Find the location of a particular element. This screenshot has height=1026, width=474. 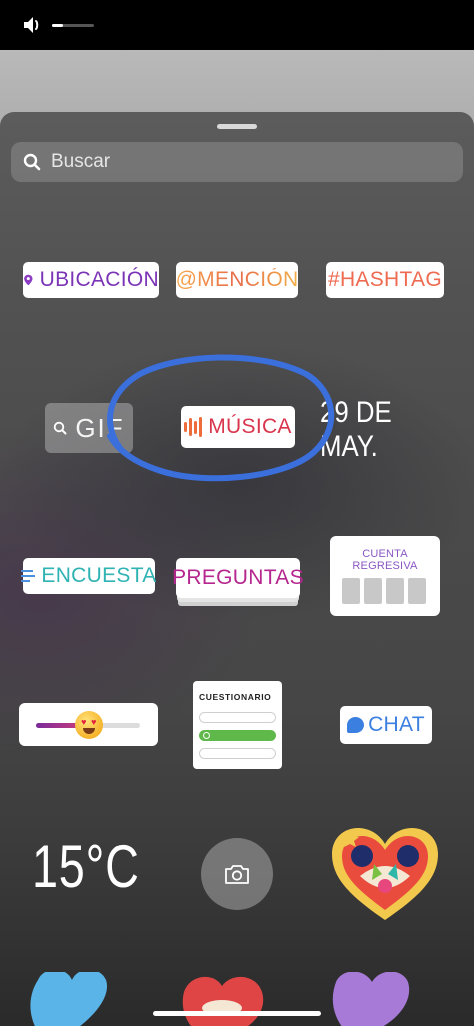

sticker-ubicacion: UBICACIÓN is located at coordinates (91, 280).